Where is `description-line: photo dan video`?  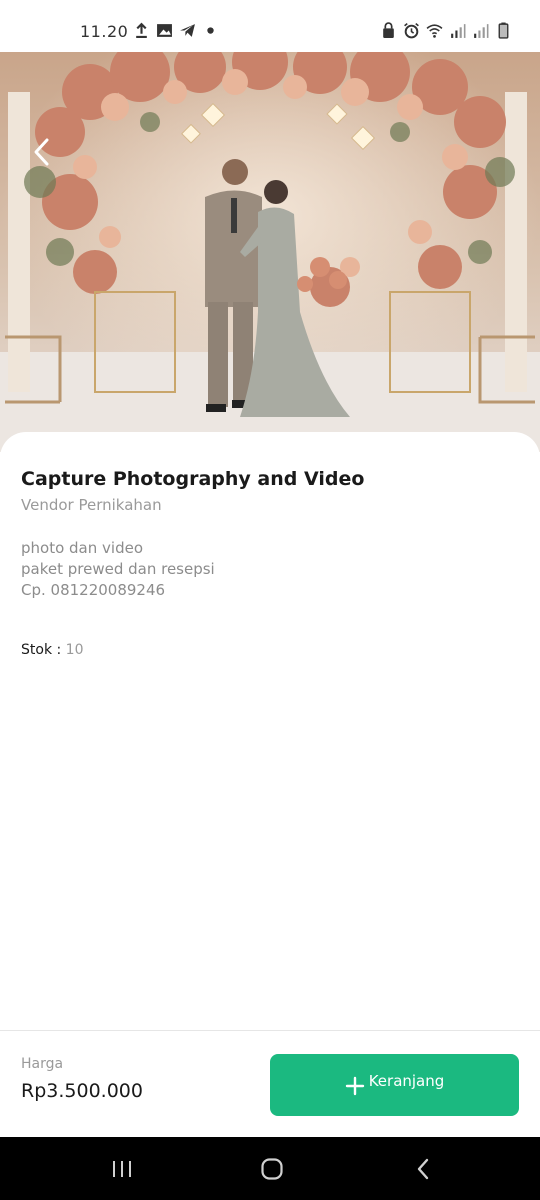
description-line: photo dan video is located at coordinates (82, 548).